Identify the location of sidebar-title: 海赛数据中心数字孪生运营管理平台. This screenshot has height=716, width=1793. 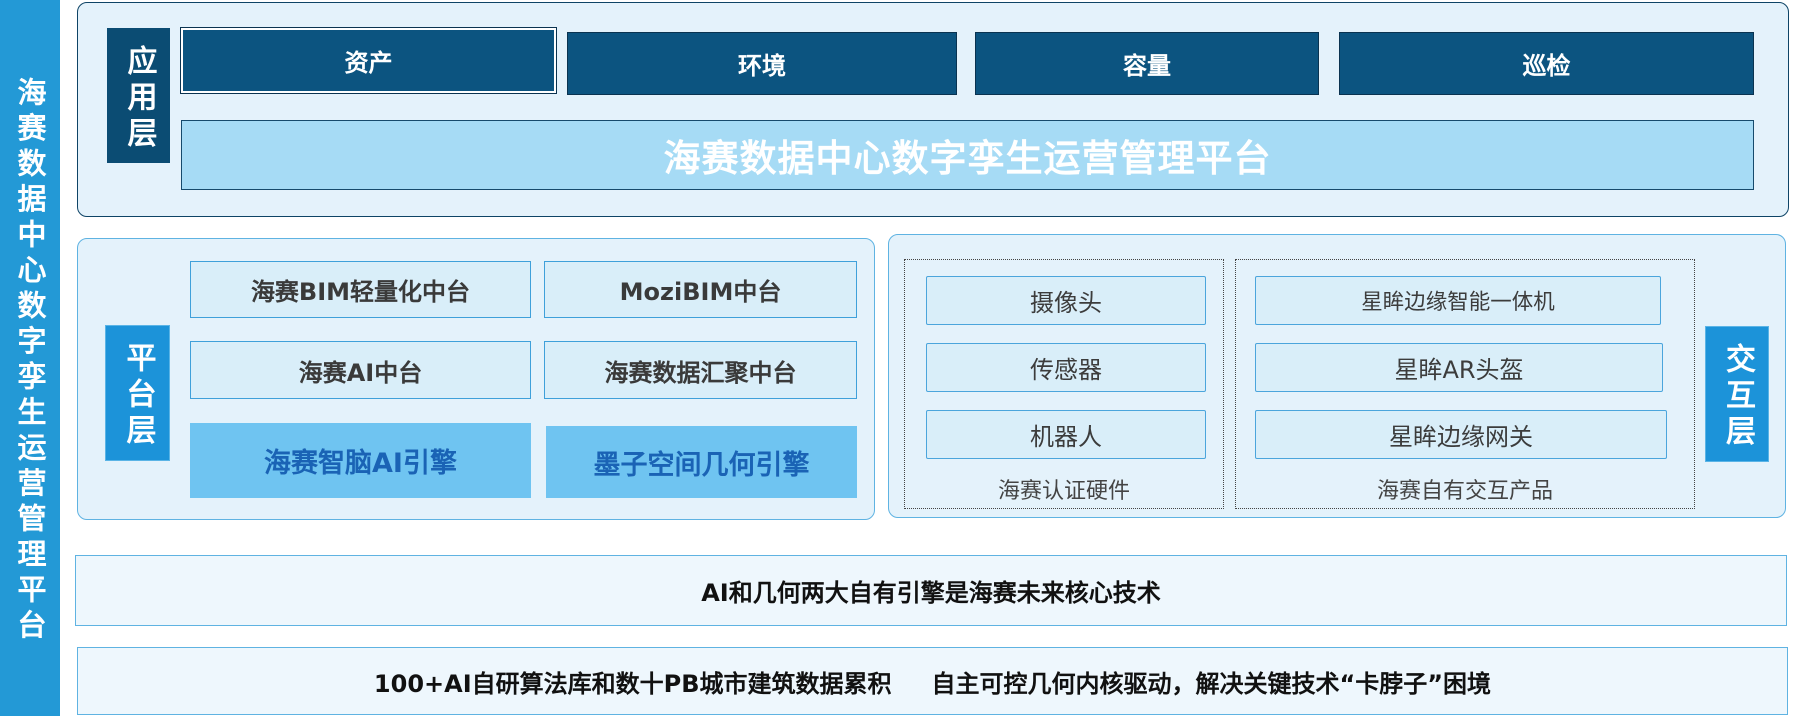
(30, 361).